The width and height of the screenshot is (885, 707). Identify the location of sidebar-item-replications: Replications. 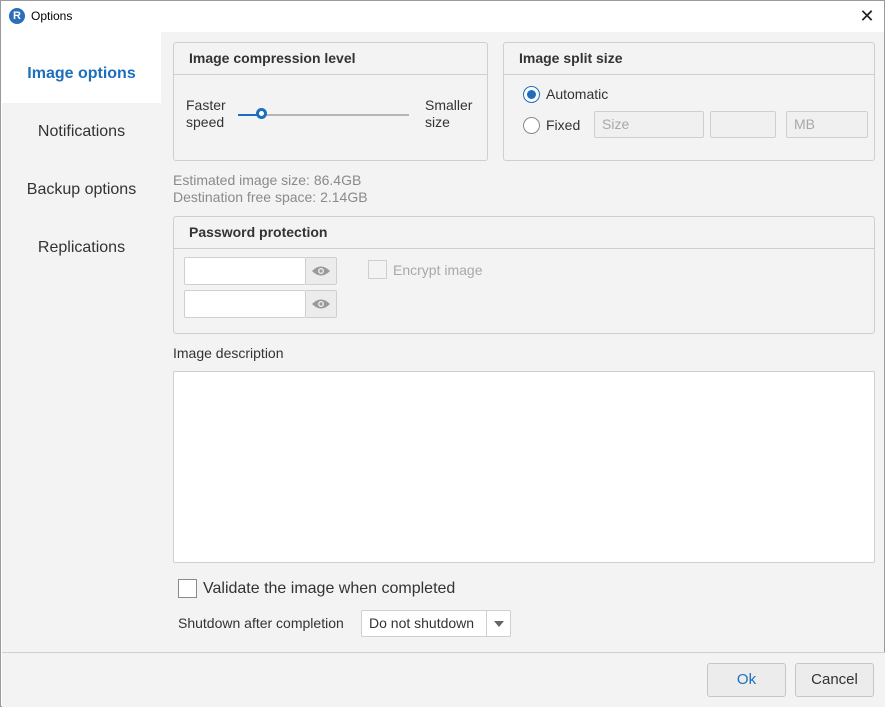
(81, 248).